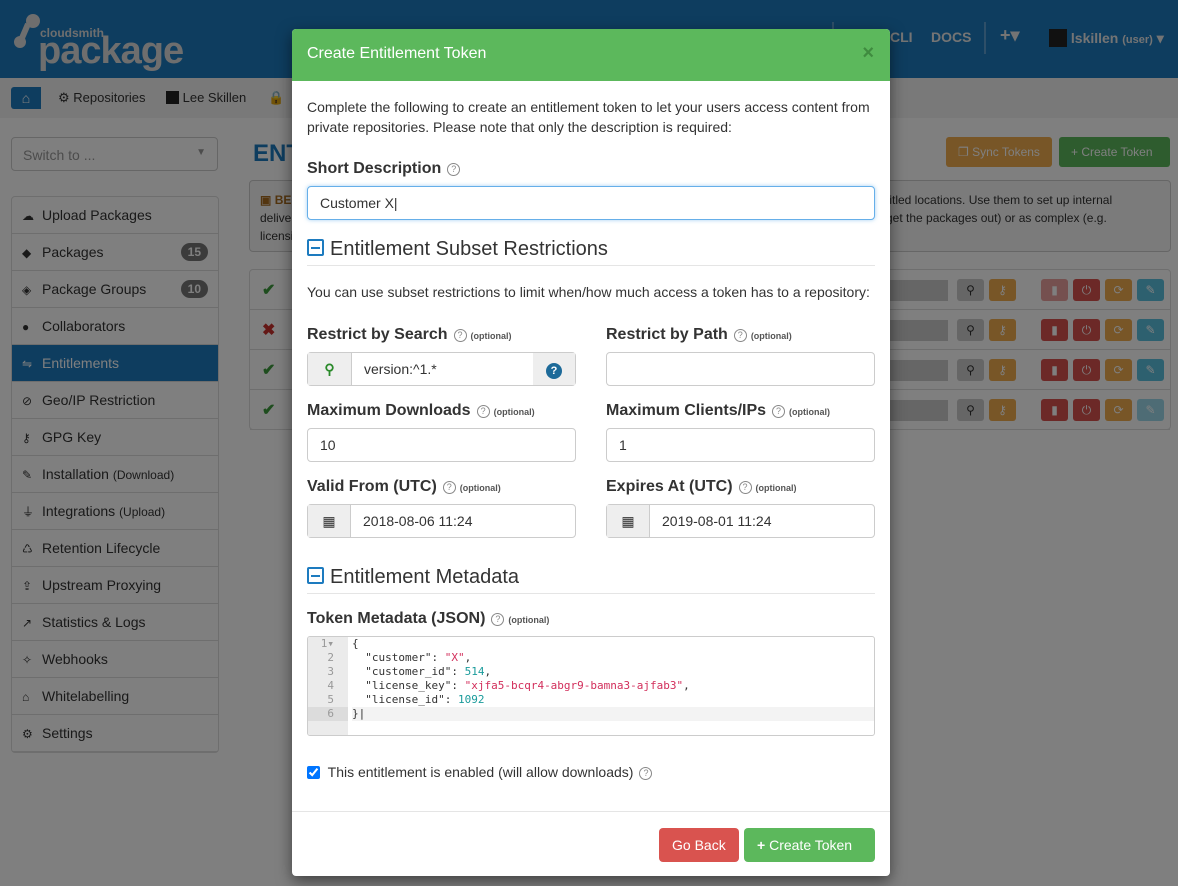  Describe the element at coordinates (699, 845) in the screenshot. I see `go-back-button: Go Back` at that location.